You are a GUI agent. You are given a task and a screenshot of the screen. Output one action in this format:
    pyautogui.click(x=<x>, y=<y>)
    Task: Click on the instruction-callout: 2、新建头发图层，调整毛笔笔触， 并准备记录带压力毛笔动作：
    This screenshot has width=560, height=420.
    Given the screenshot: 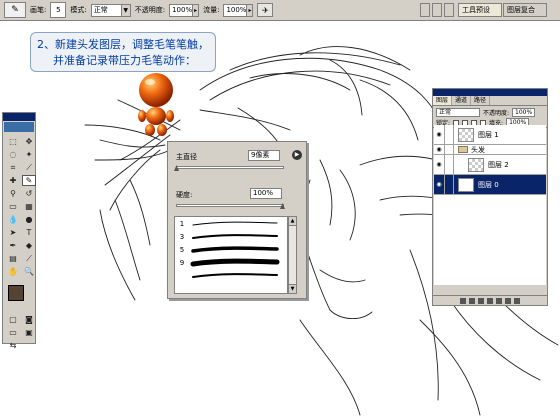 What is the action you would take?
    pyautogui.click(x=123, y=52)
    